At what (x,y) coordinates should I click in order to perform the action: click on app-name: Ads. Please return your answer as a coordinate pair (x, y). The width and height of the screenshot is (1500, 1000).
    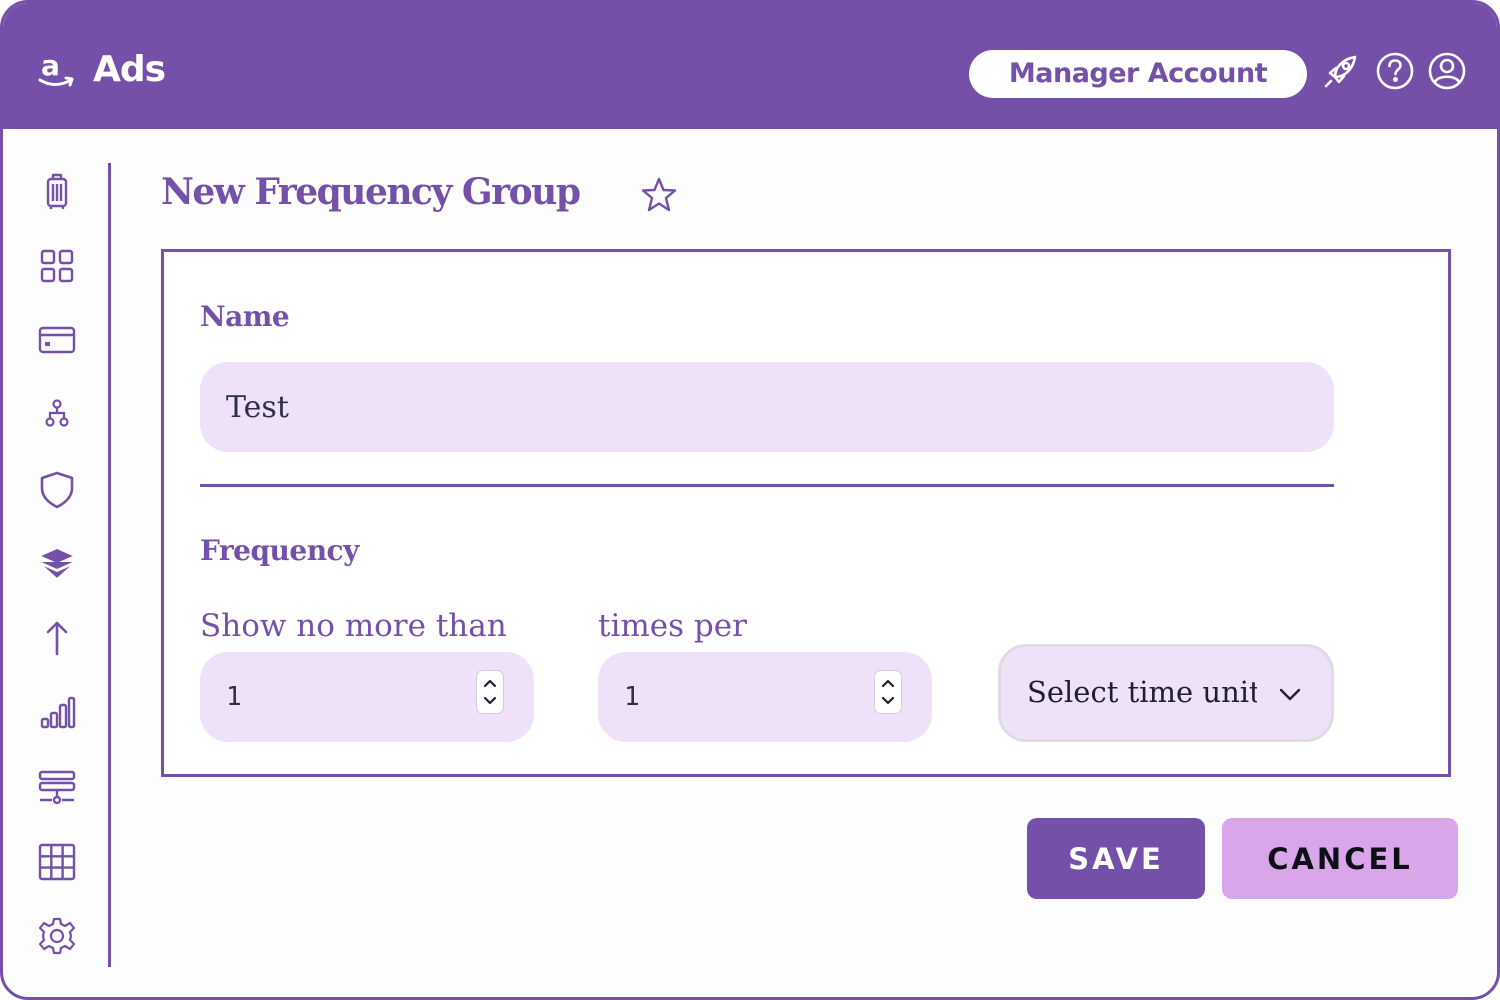
    Looking at the image, I should click on (129, 69).